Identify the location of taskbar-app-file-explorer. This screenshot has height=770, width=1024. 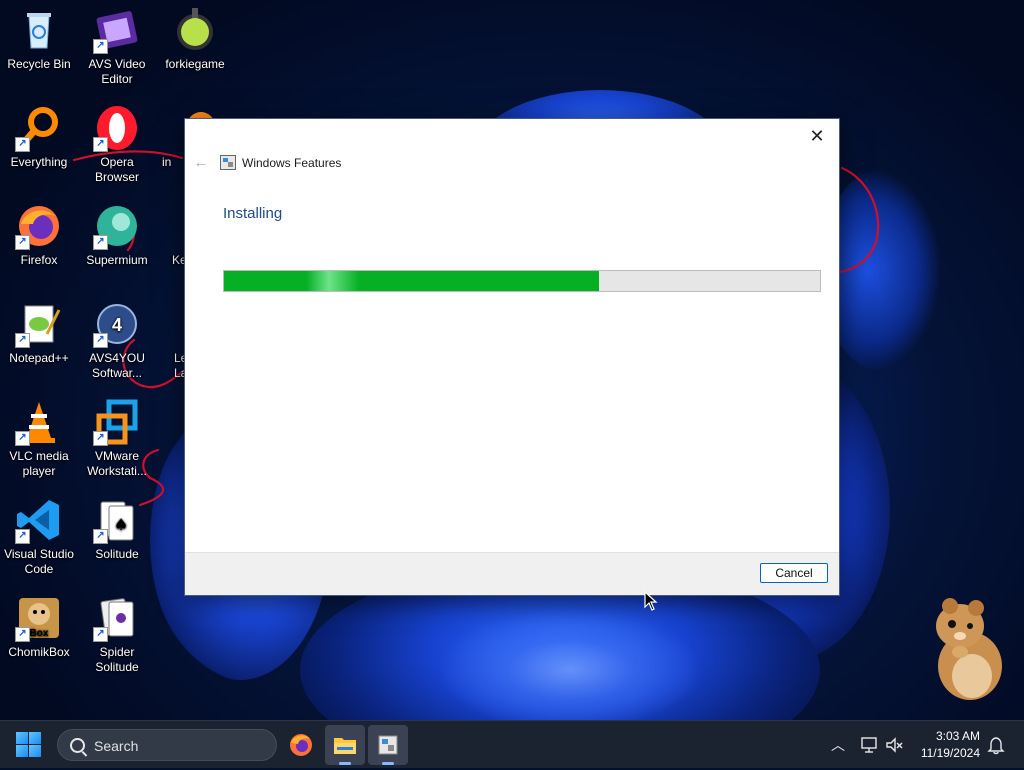
(345, 745).